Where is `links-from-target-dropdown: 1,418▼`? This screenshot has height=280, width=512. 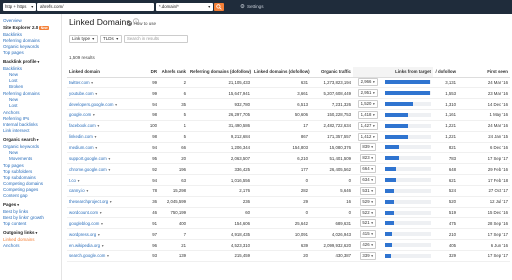 links-from-target-dropdown: 1,418▼ is located at coordinates (368, 114).